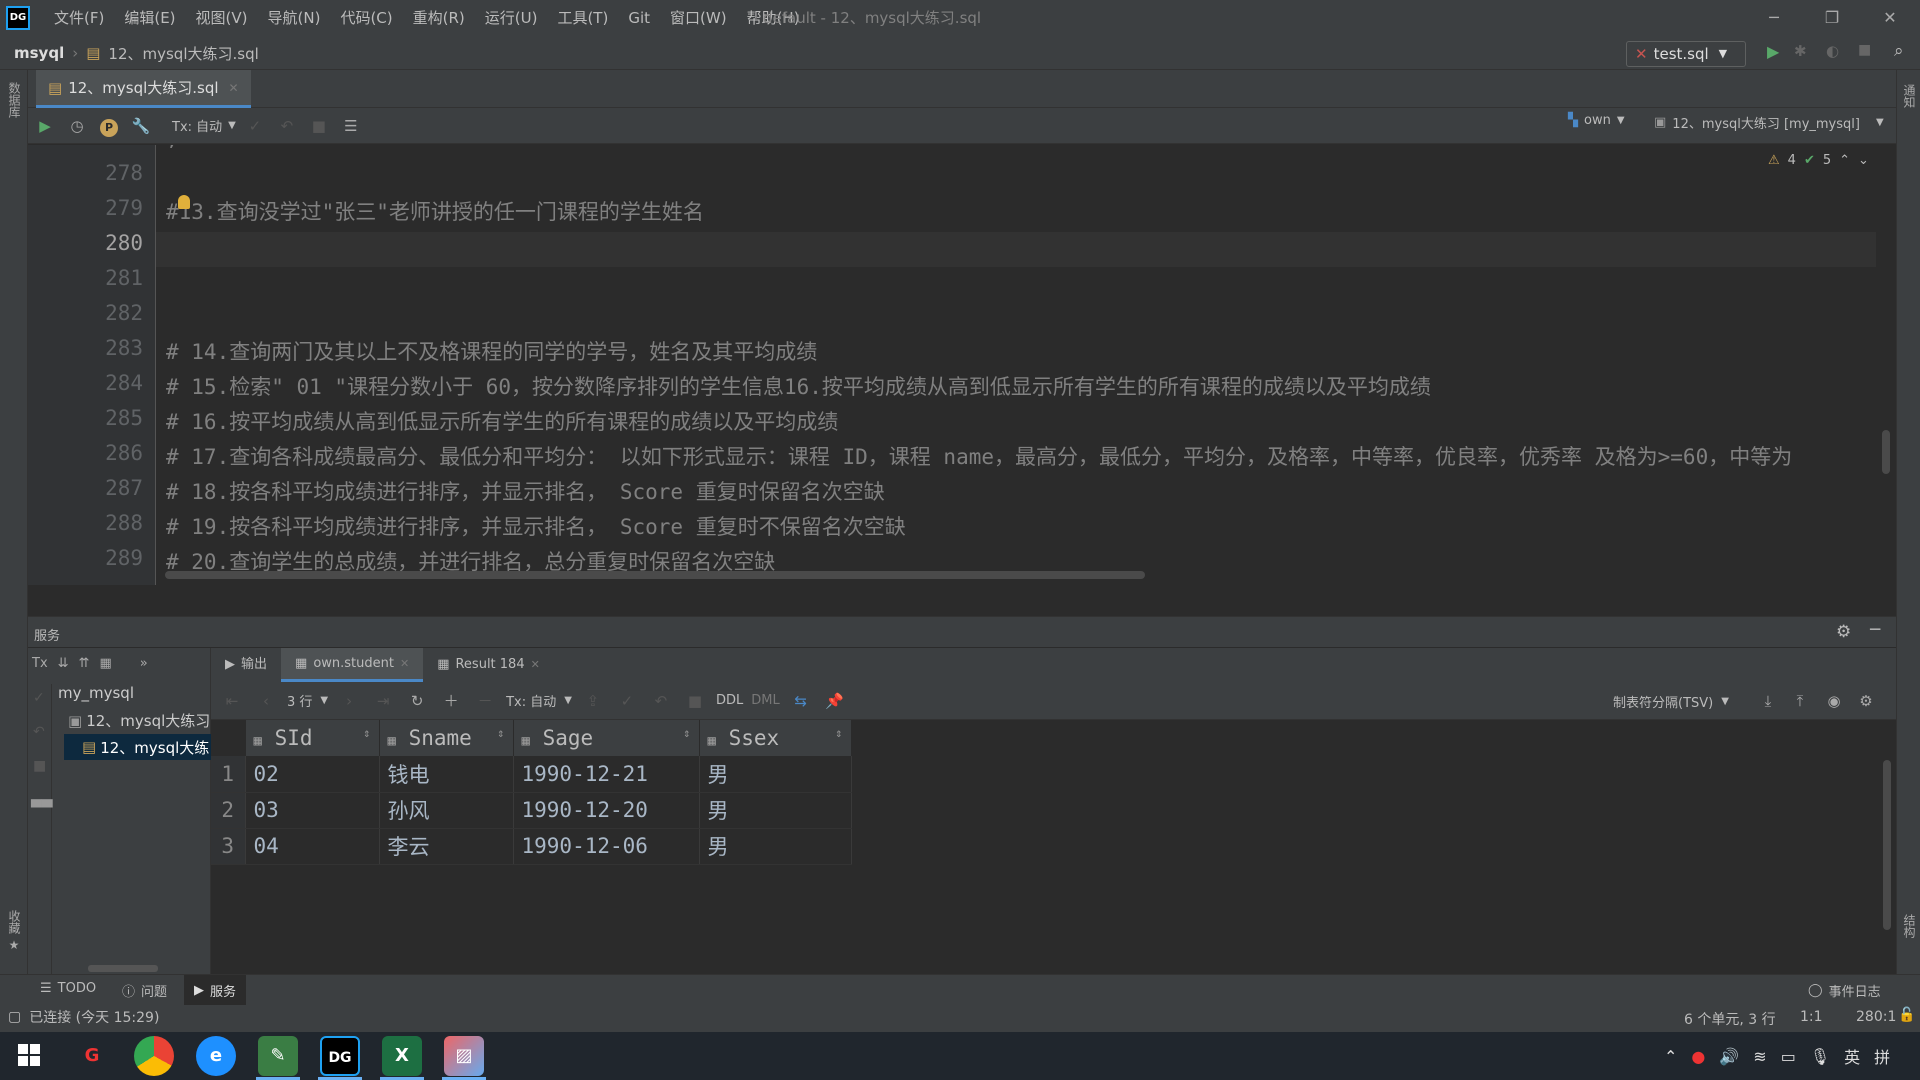 This screenshot has height=1080, width=1920. What do you see at coordinates (464, 1056) in the screenshot?
I see `paint-icon: ▨` at bounding box center [464, 1056].